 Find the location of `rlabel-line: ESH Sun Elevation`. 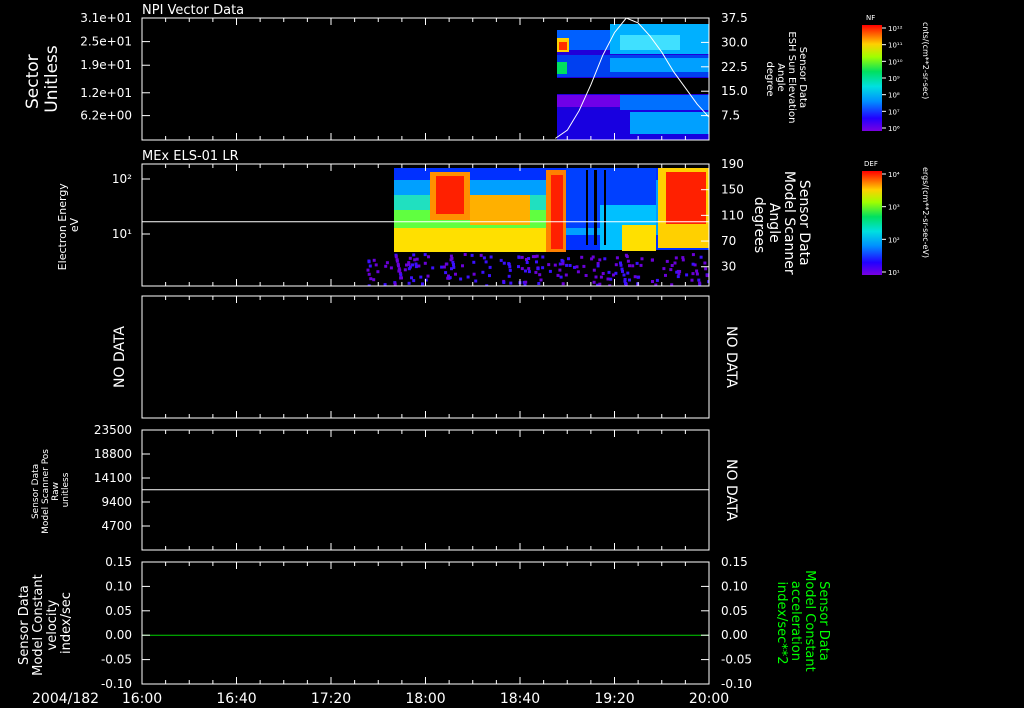

rlabel-line: ESH Sun Elevation is located at coordinates (791, 77).